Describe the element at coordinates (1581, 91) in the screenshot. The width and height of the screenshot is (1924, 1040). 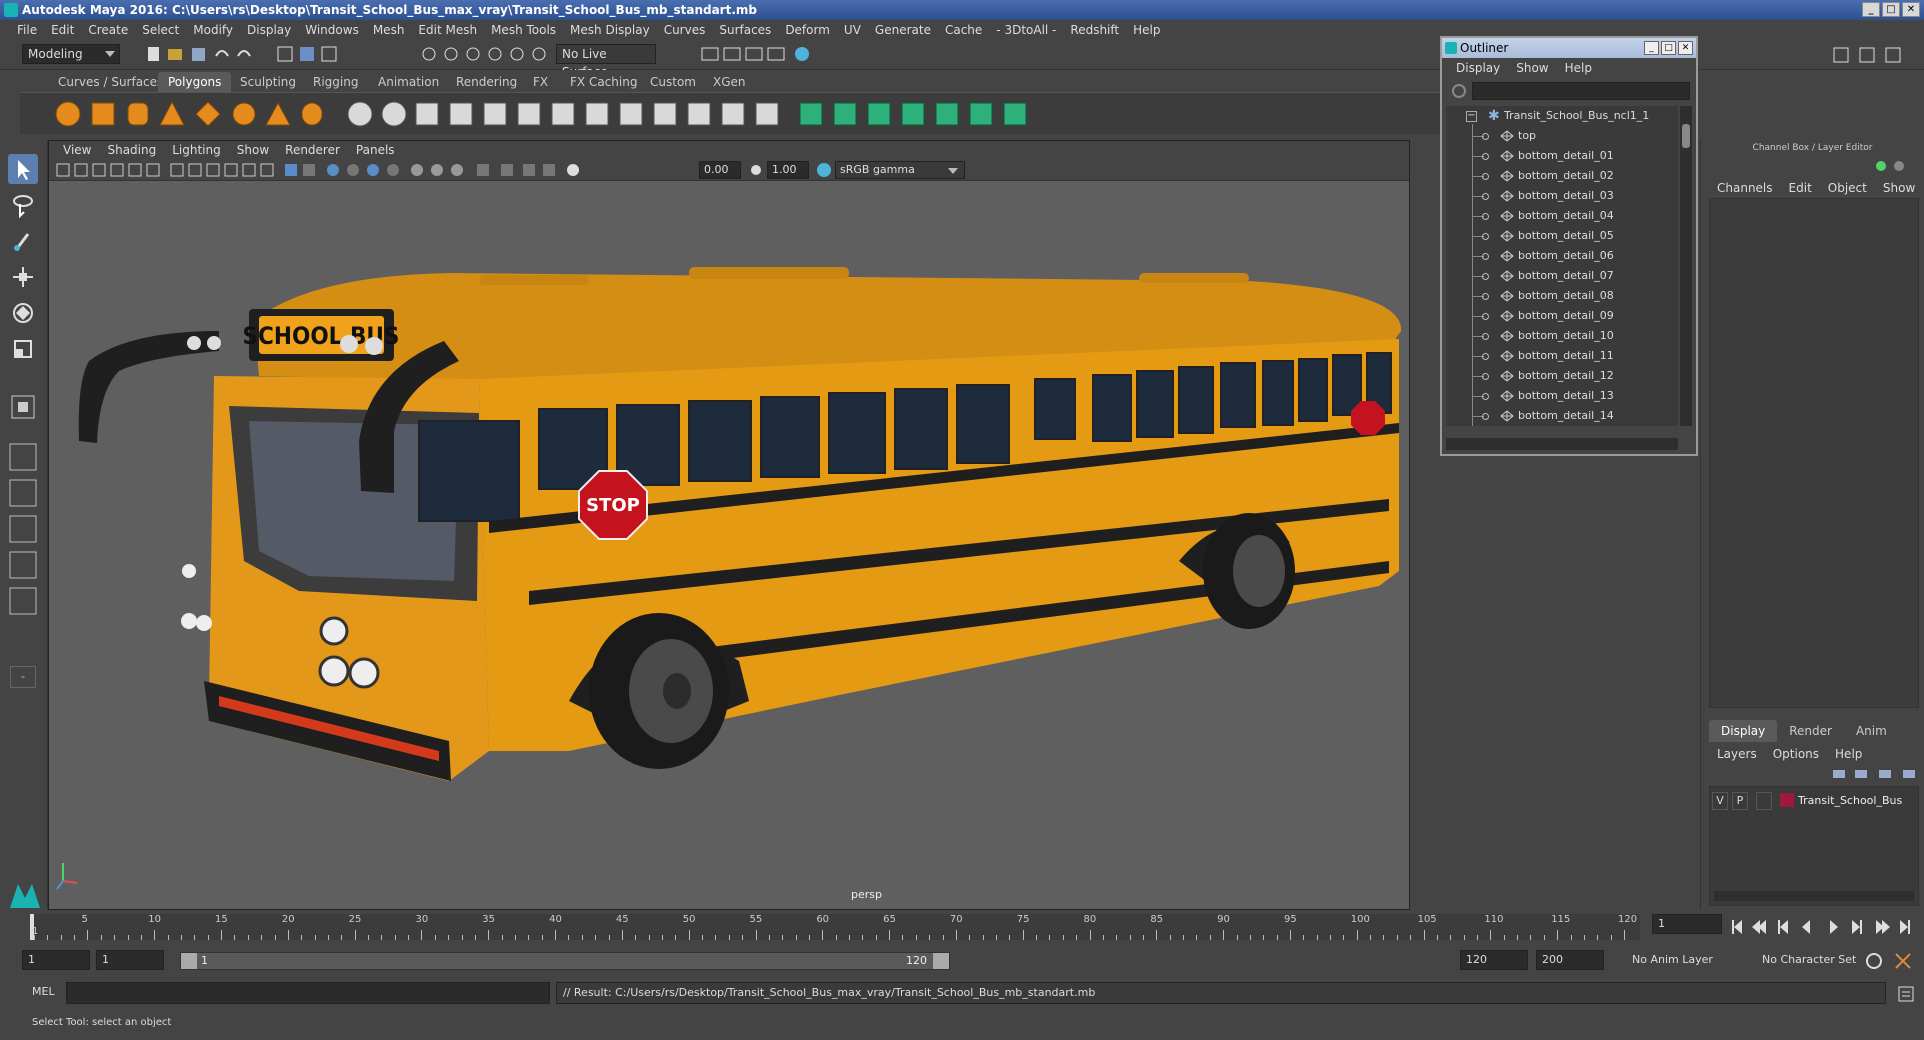
I see `outliner-search-input` at that location.